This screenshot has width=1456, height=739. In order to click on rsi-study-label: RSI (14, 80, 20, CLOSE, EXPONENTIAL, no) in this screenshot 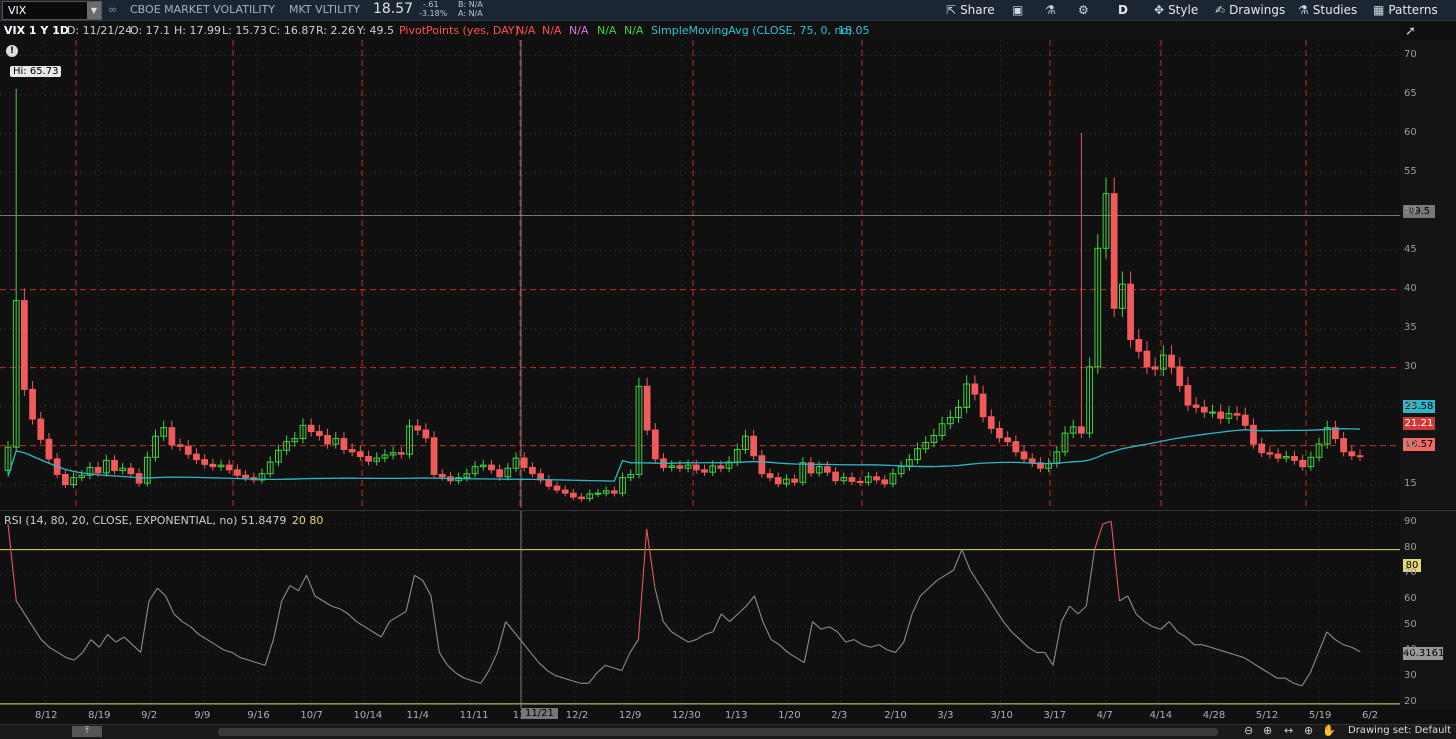, I will do `click(120, 520)`.